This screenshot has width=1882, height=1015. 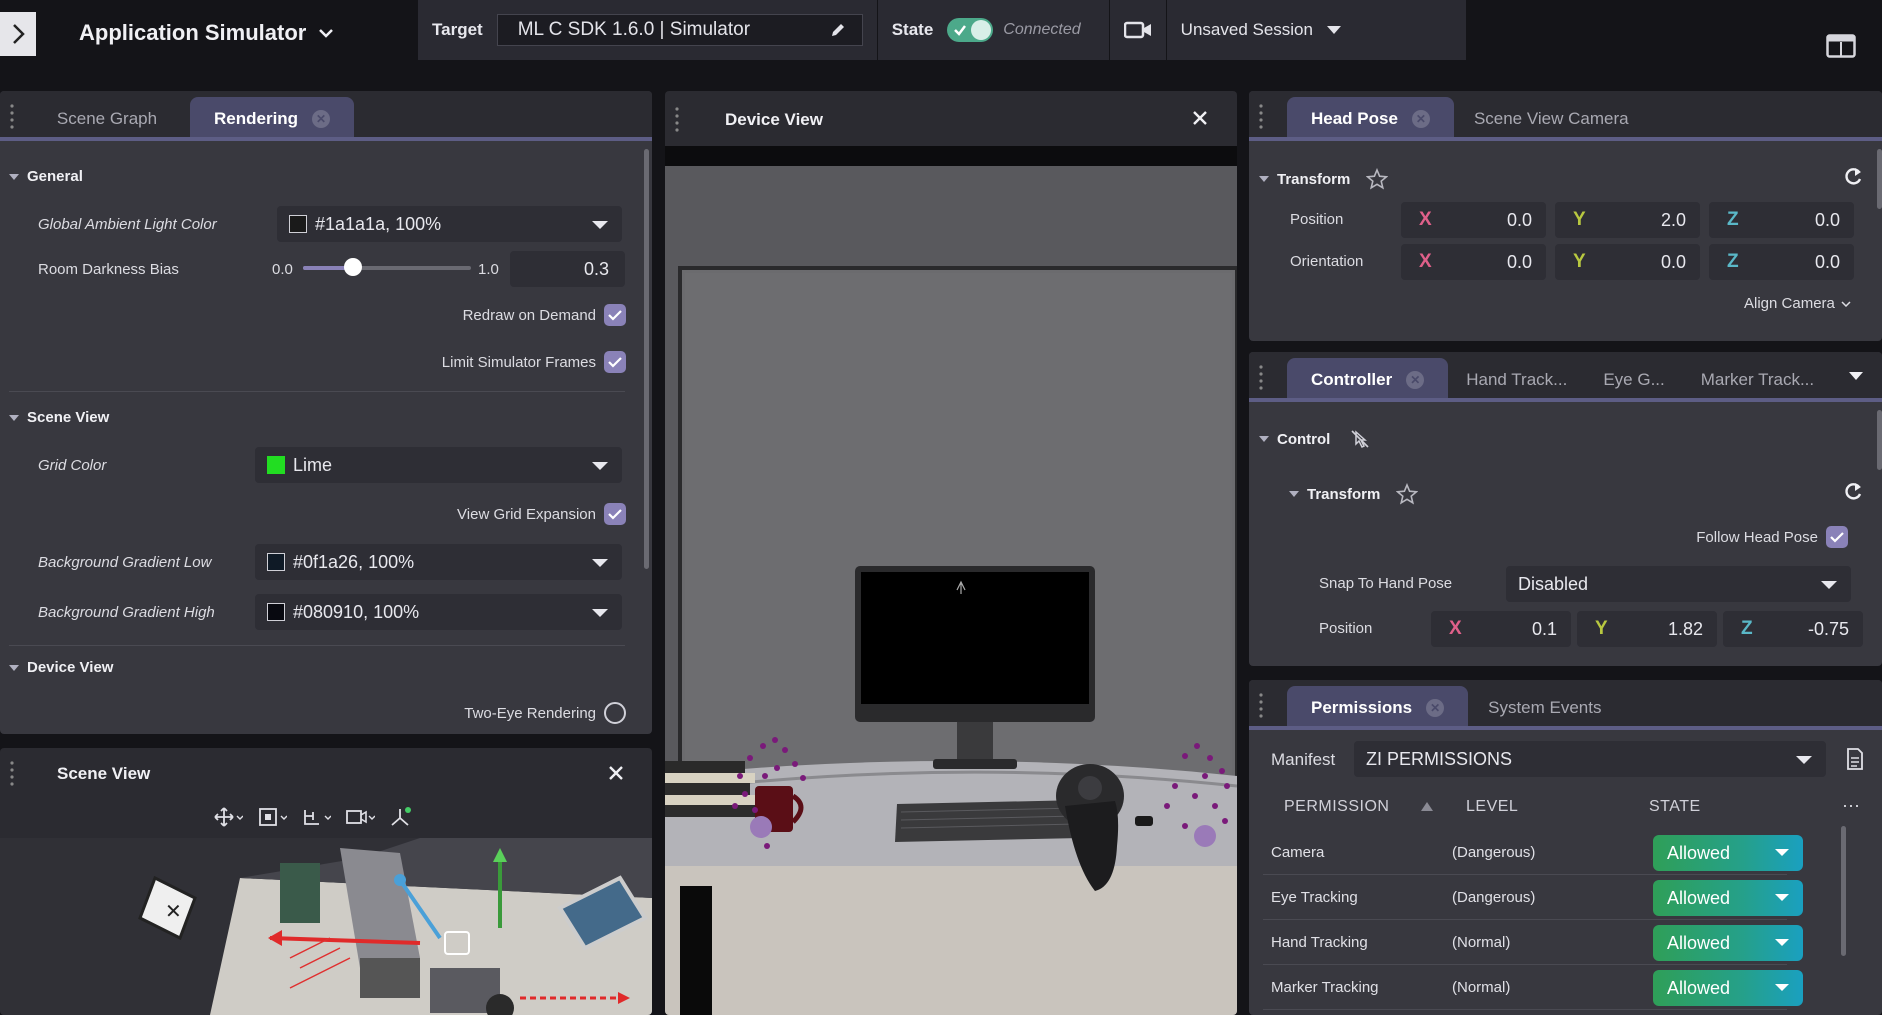 What do you see at coordinates (1678, 584) in the screenshot?
I see `snap-to-hand-pose-dropdown: Disabled` at bounding box center [1678, 584].